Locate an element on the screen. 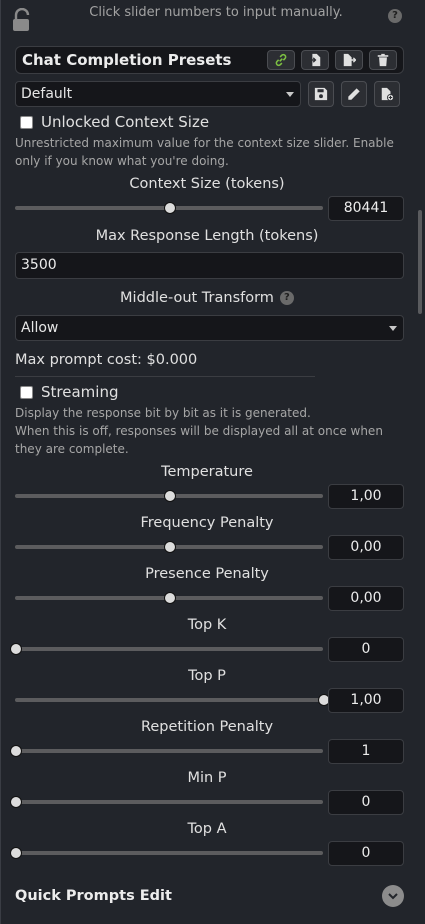 This screenshot has width=425, height=924. repetition-penalty-input: 1 is located at coordinates (366, 751).